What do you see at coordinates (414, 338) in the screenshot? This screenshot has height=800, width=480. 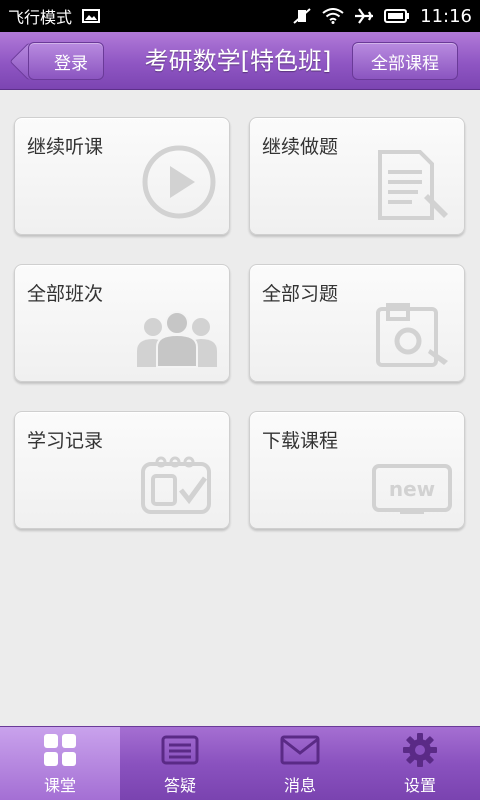 I see `camera-note-icon` at bounding box center [414, 338].